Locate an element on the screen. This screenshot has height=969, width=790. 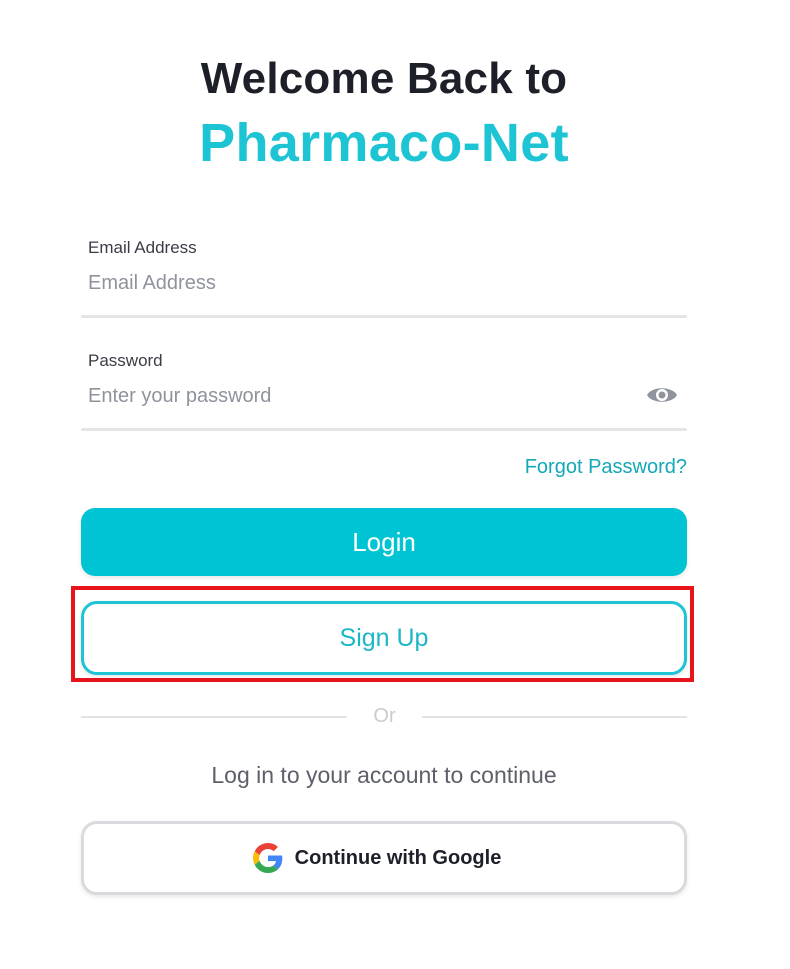
divider-label: Or is located at coordinates (384, 716).